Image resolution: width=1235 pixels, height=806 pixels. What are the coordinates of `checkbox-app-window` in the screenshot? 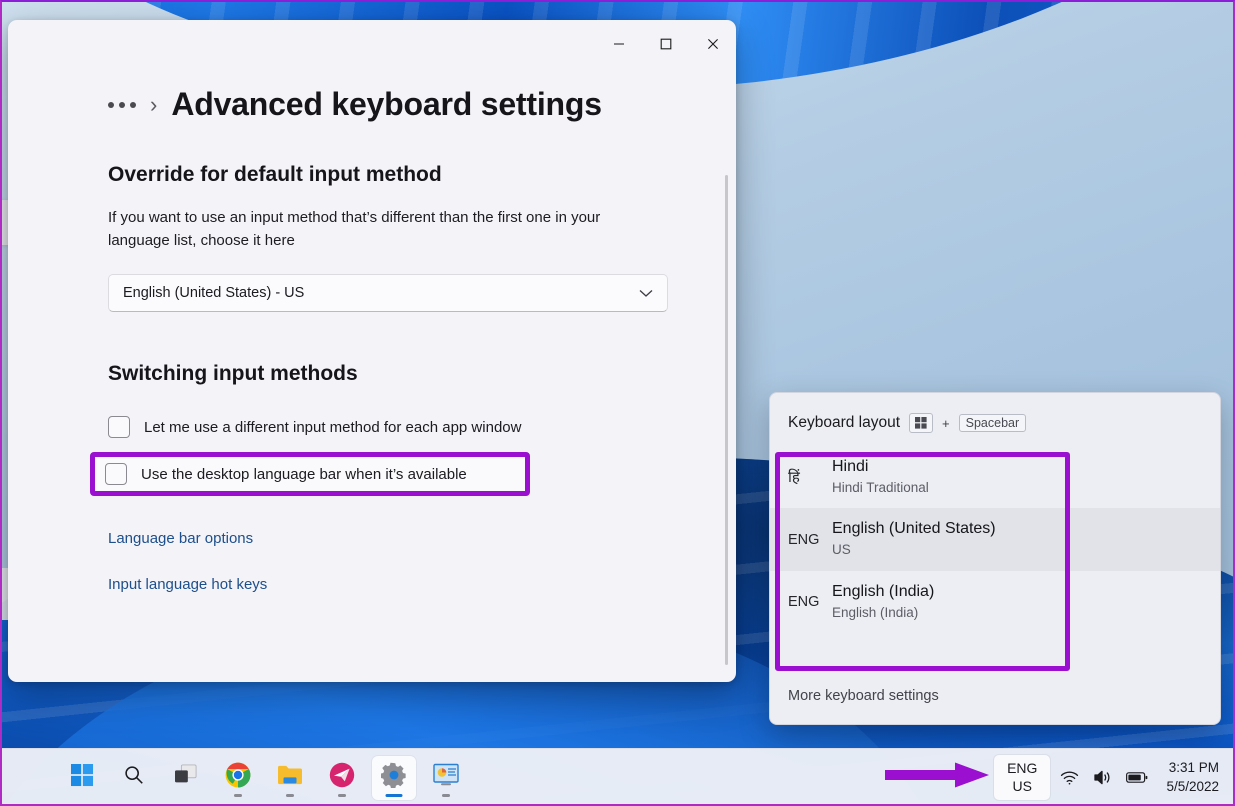 It's located at (119, 427).